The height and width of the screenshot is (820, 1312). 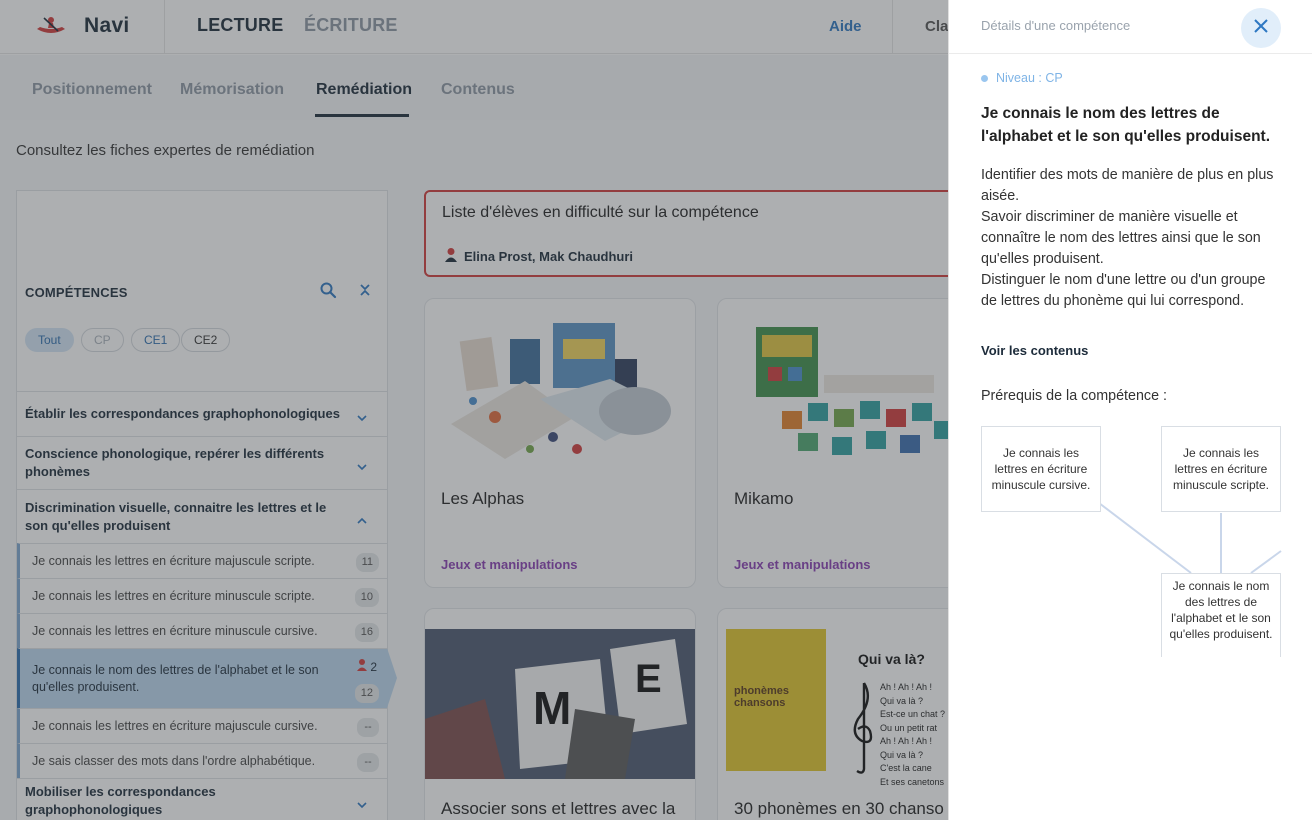 What do you see at coordinates (1034, 350) in the screenshot?
I see `view-contents-link: Voir les contenus` at bounding box center [1034, 350].